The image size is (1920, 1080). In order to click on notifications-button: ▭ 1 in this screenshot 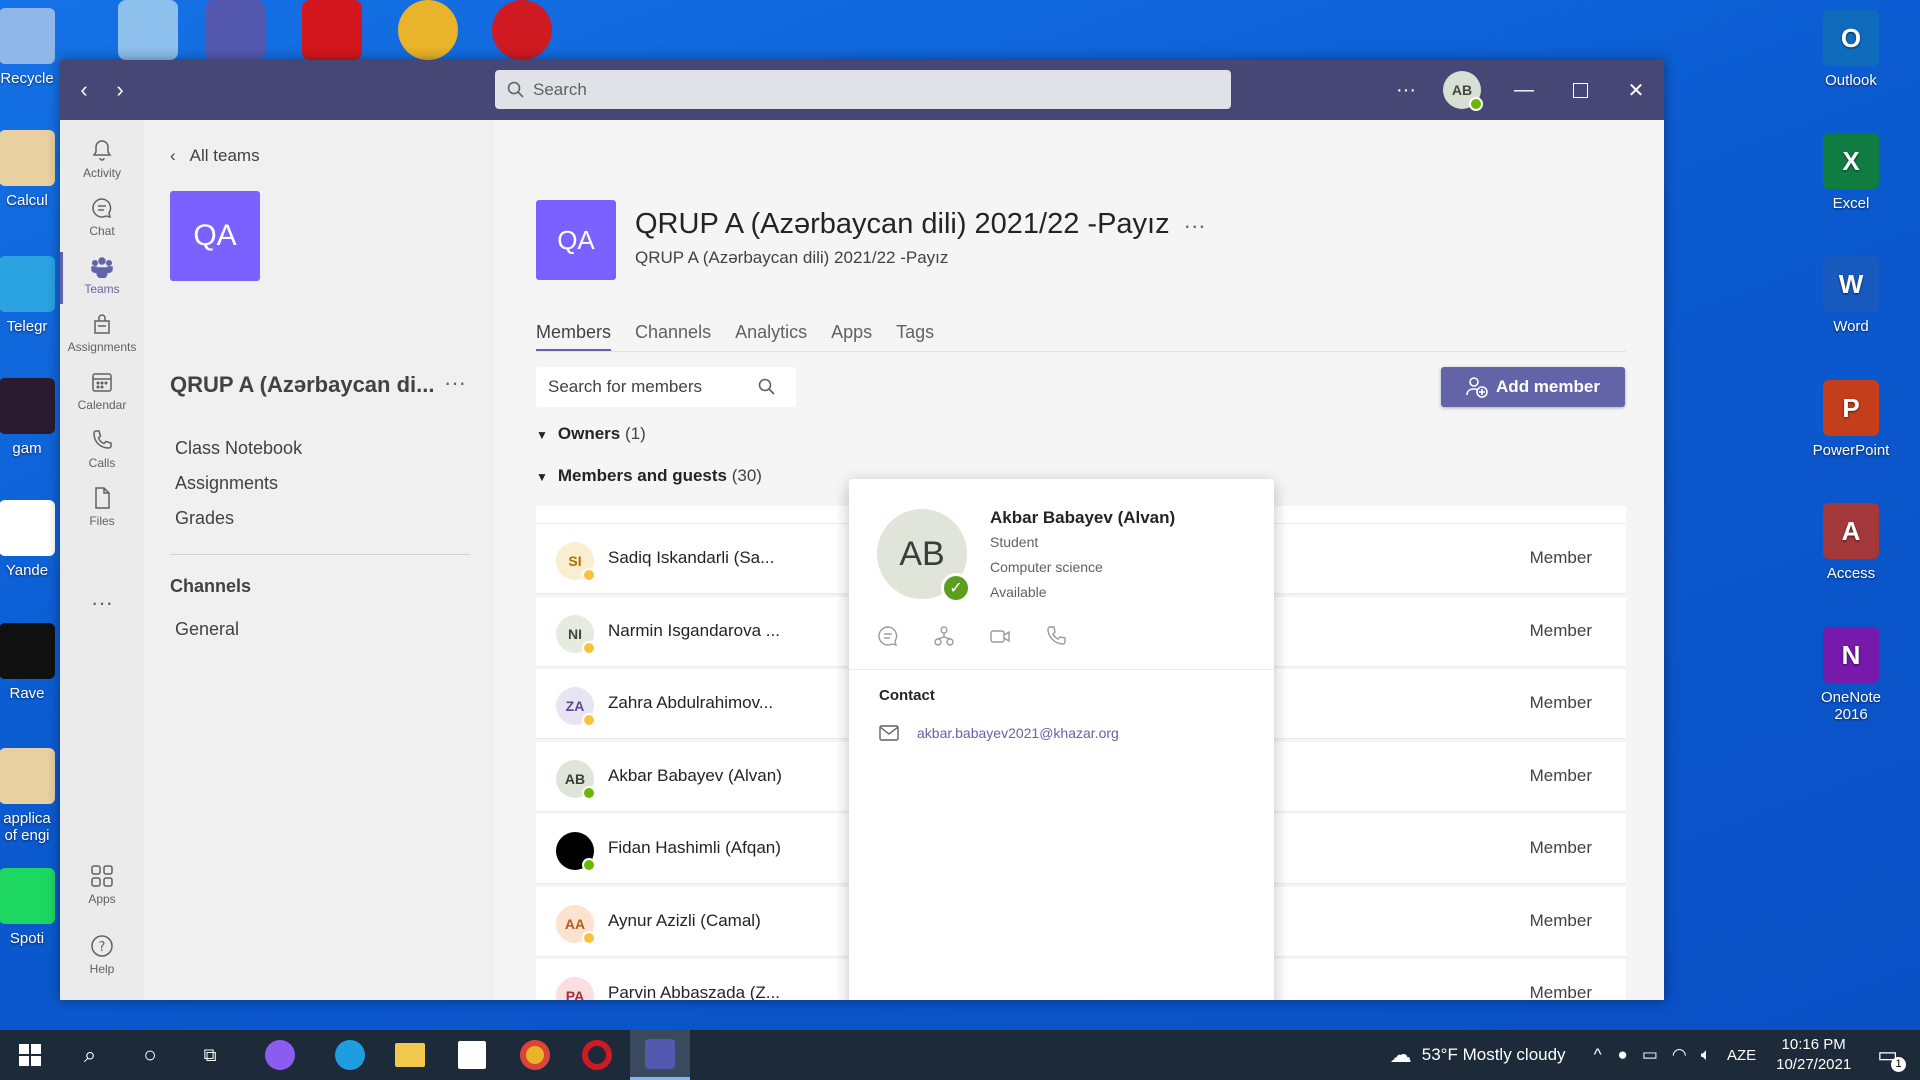, I will do `click(1891, 1057)`.